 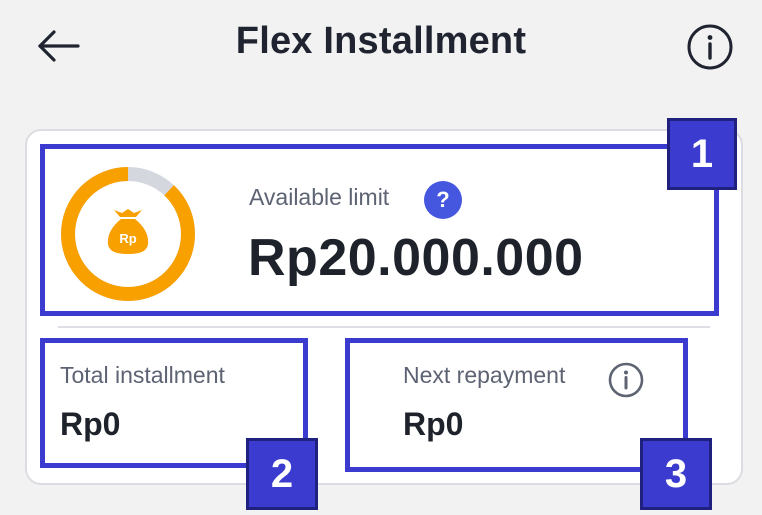 I want to click on annotation-badge-1: 1, so click(x=702, y=154).